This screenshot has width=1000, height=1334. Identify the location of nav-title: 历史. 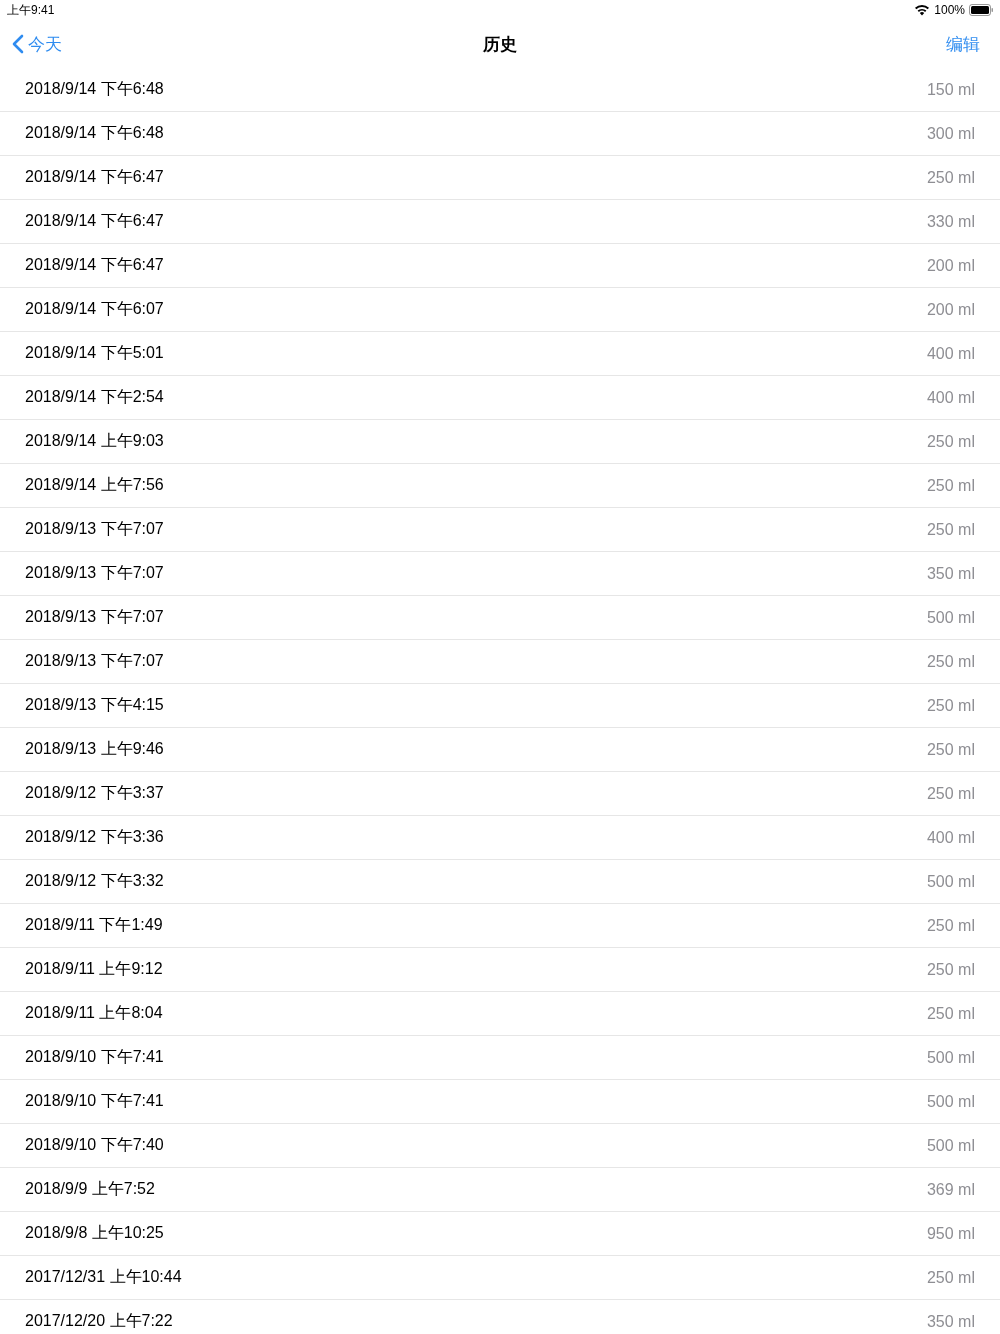
(500, 44).